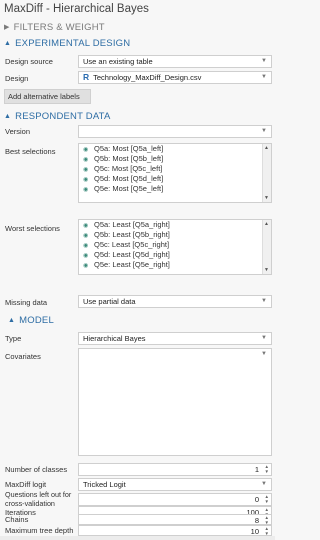 This screenshot has width=320, height=540. What do you see at coordinates (175, 159) in the screenshot?
I see `list-item: ◉ Q5b: Most [Q5b_left]` at bounding box center [175, 159].